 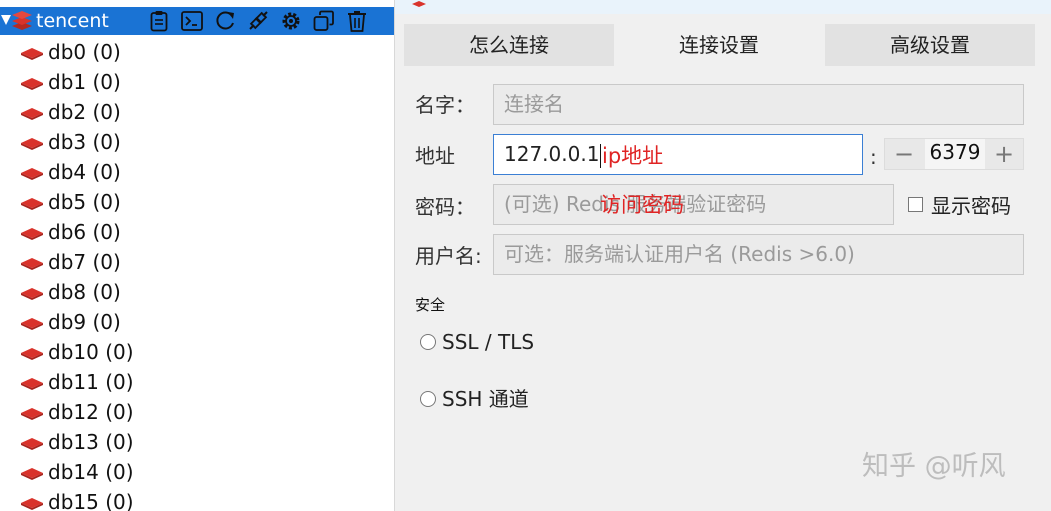 What do you see at coordinates (150, 231) in the screenshot?
I see `database-item: db6 (0)` at bounding box center [150, 231].